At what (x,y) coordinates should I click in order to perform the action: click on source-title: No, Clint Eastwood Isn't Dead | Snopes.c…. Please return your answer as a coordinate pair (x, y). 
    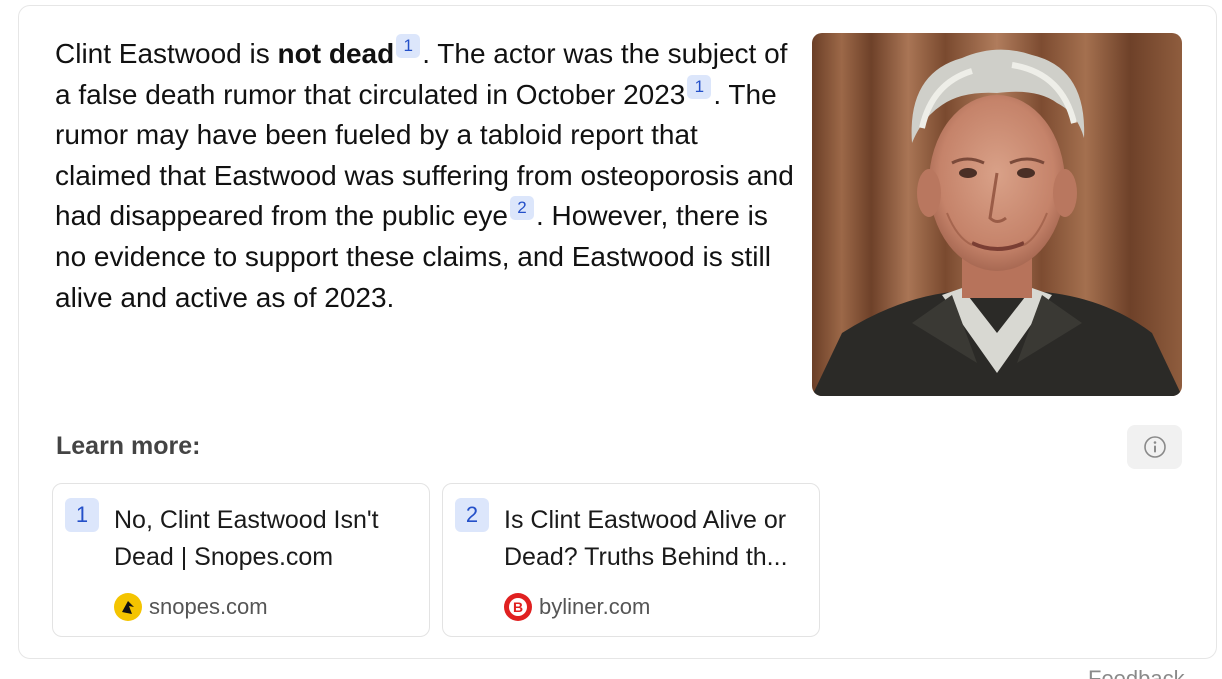
    Looking at the image, I should click on (264, 539).